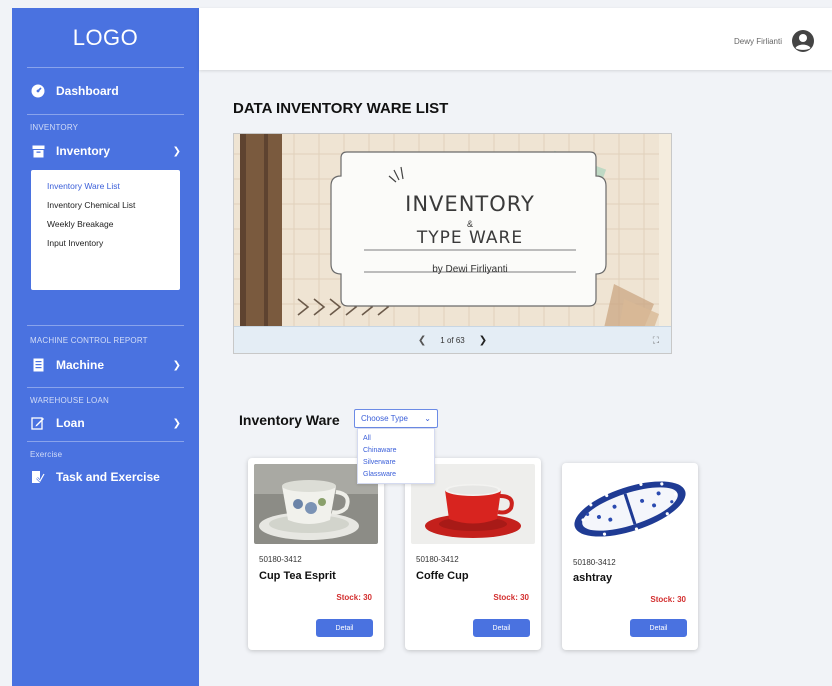  Describe the element at coordinates (38, 91) in the screenshot. I see `dashboard-icon` at that location.